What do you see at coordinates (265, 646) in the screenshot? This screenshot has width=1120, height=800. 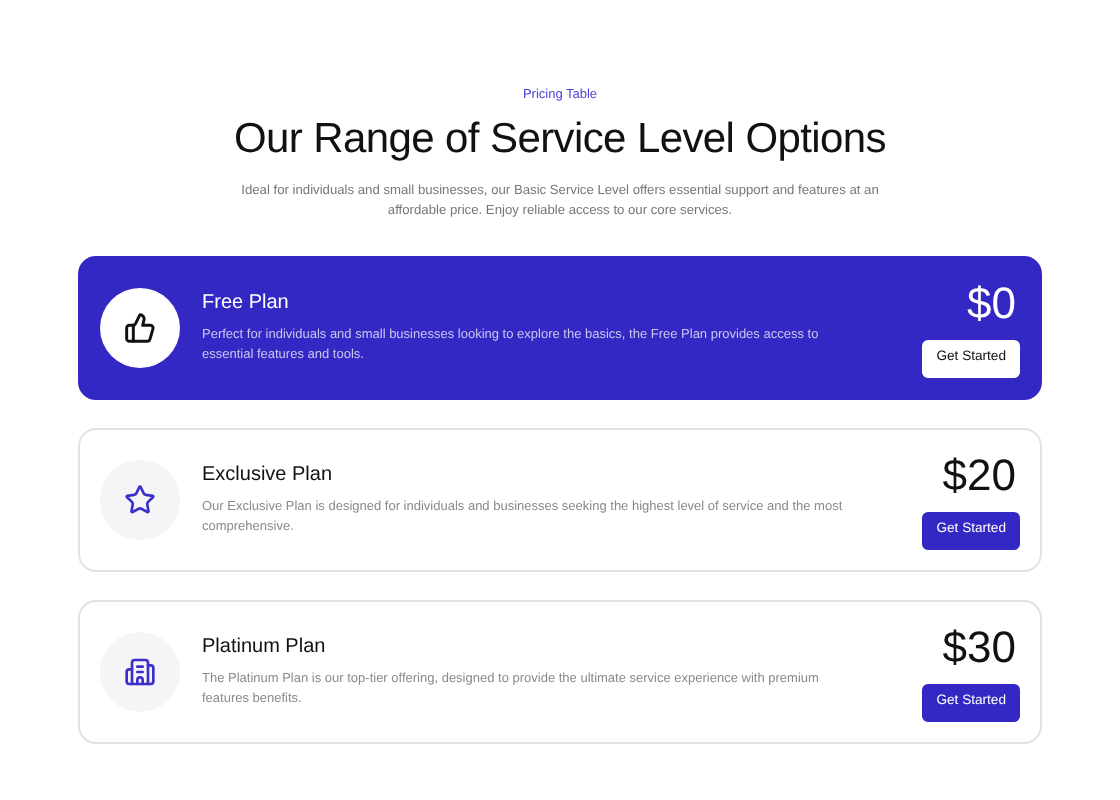 I see `plan-name: Platinum Plan` at bounding box center [265, 646].